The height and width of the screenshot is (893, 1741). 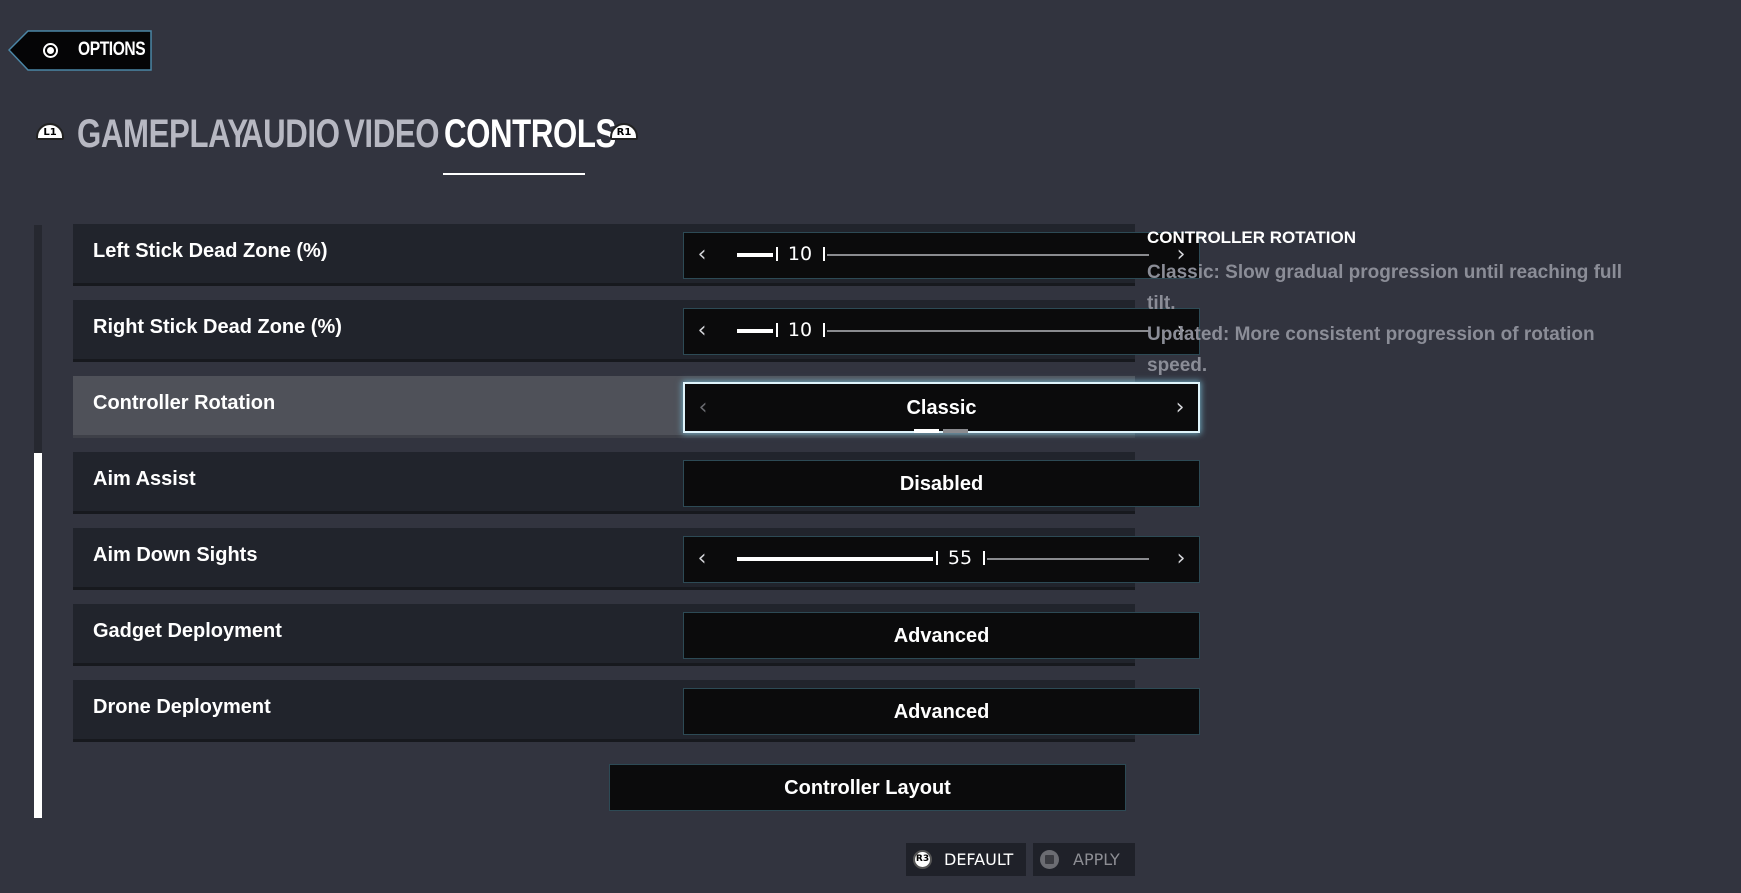 What do you see at coordinates (162, 134) in the screenshot?
I see `tab-gameplay: GAMEPLAY` at bounding box center [162, 134].